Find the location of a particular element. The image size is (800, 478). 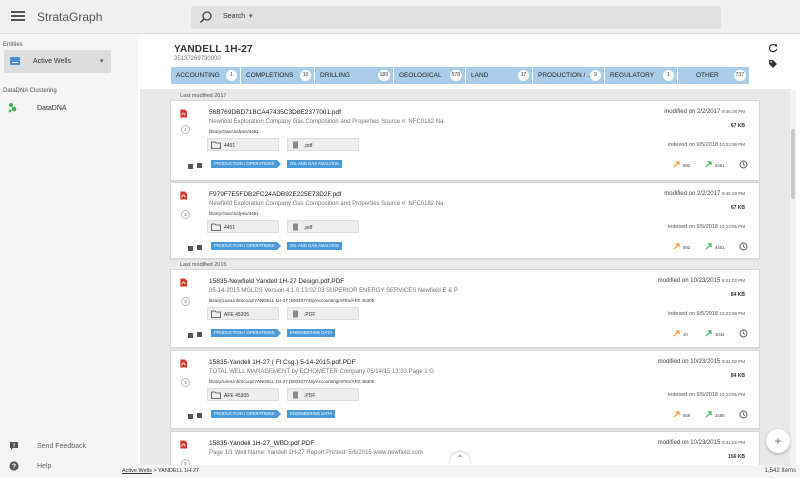

tab-drilling: DRILLING 189 is located at coordinates (354, 75).